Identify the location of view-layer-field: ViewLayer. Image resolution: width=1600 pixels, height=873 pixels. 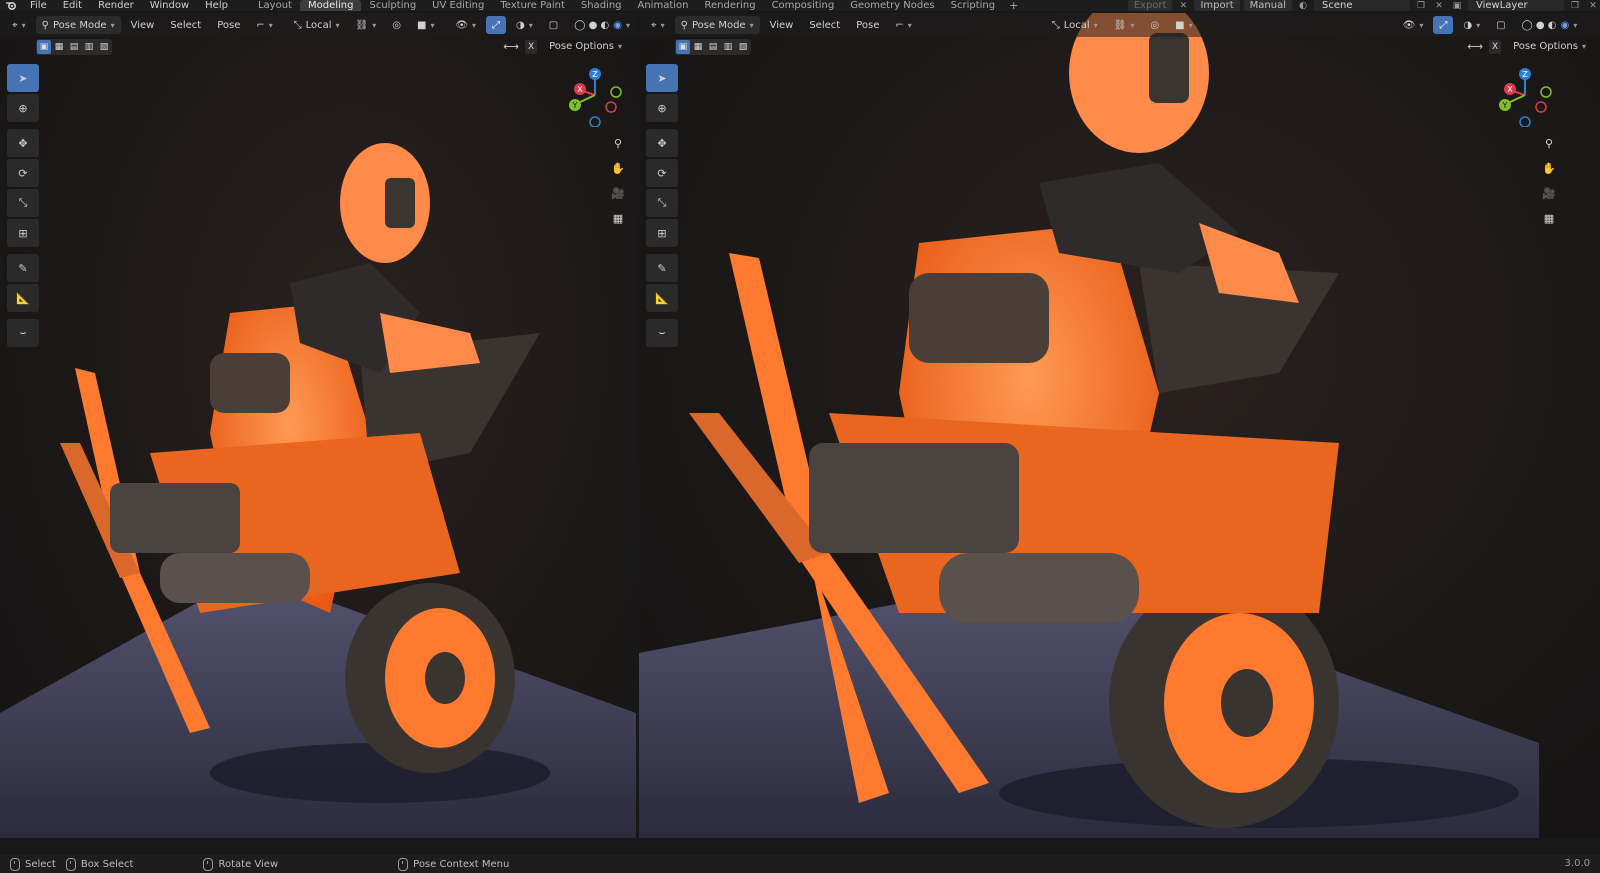
(1516, 5).